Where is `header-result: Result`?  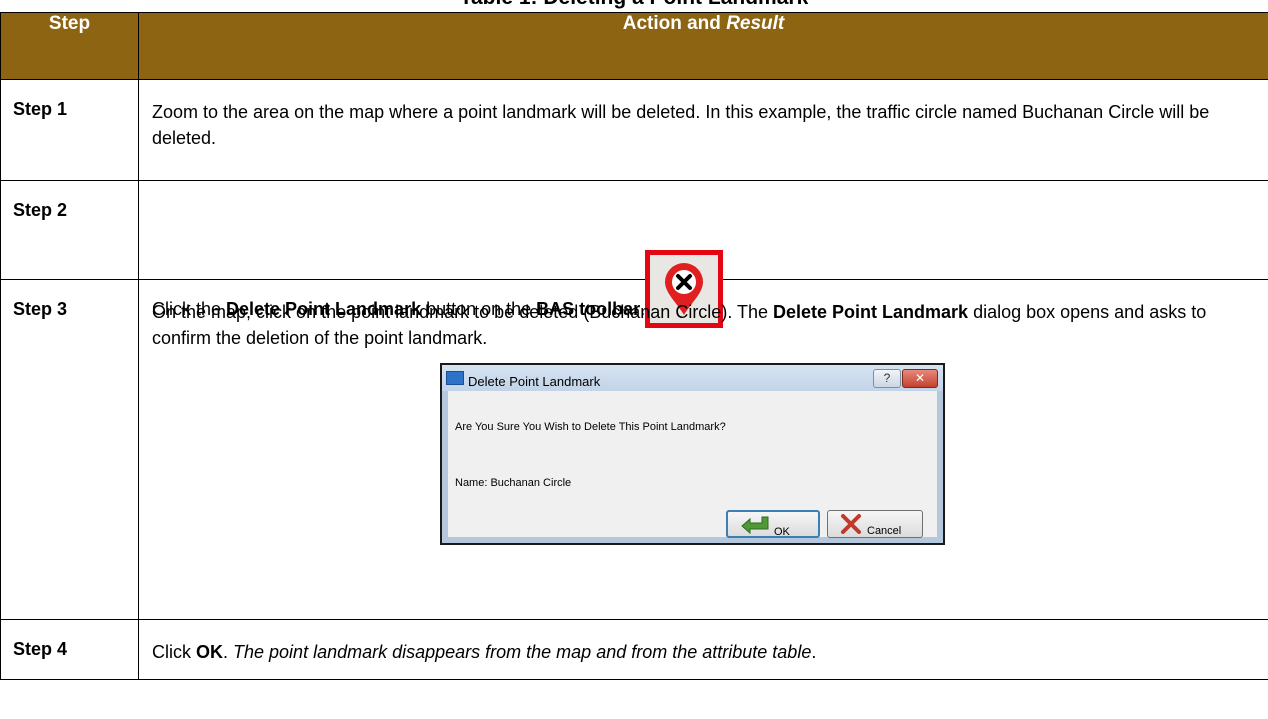
header-result: Result is located at coordinates (755, 23).